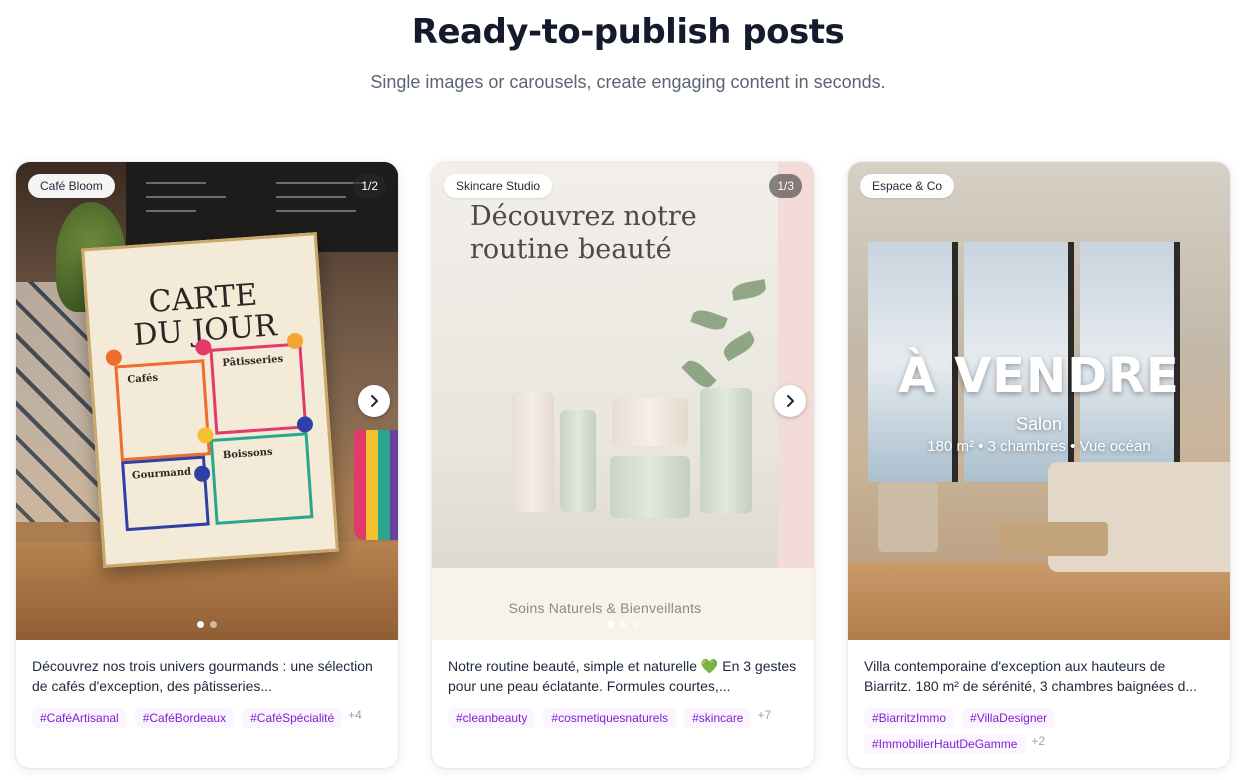 Image resolution: width=1256 pixels, height=780 pixels. Describe the element at coordinates (71, 186) in the screenshot. I see `brand-badge: Café Bloom` at that location.